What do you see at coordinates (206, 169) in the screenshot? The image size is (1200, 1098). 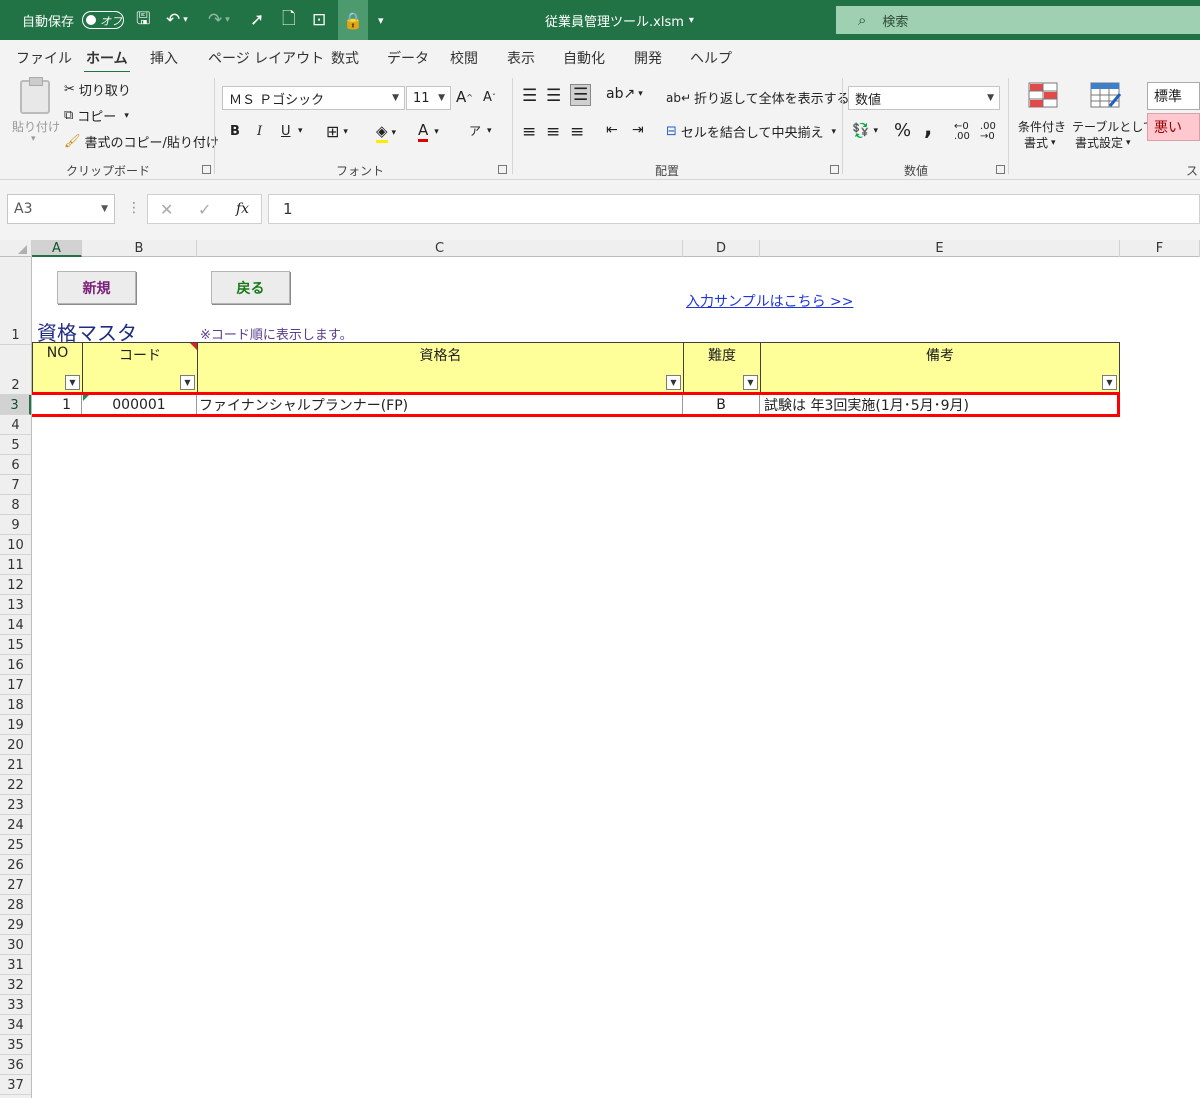 I see `clipboard-launcher-icon` at bounding box center [206, 169].